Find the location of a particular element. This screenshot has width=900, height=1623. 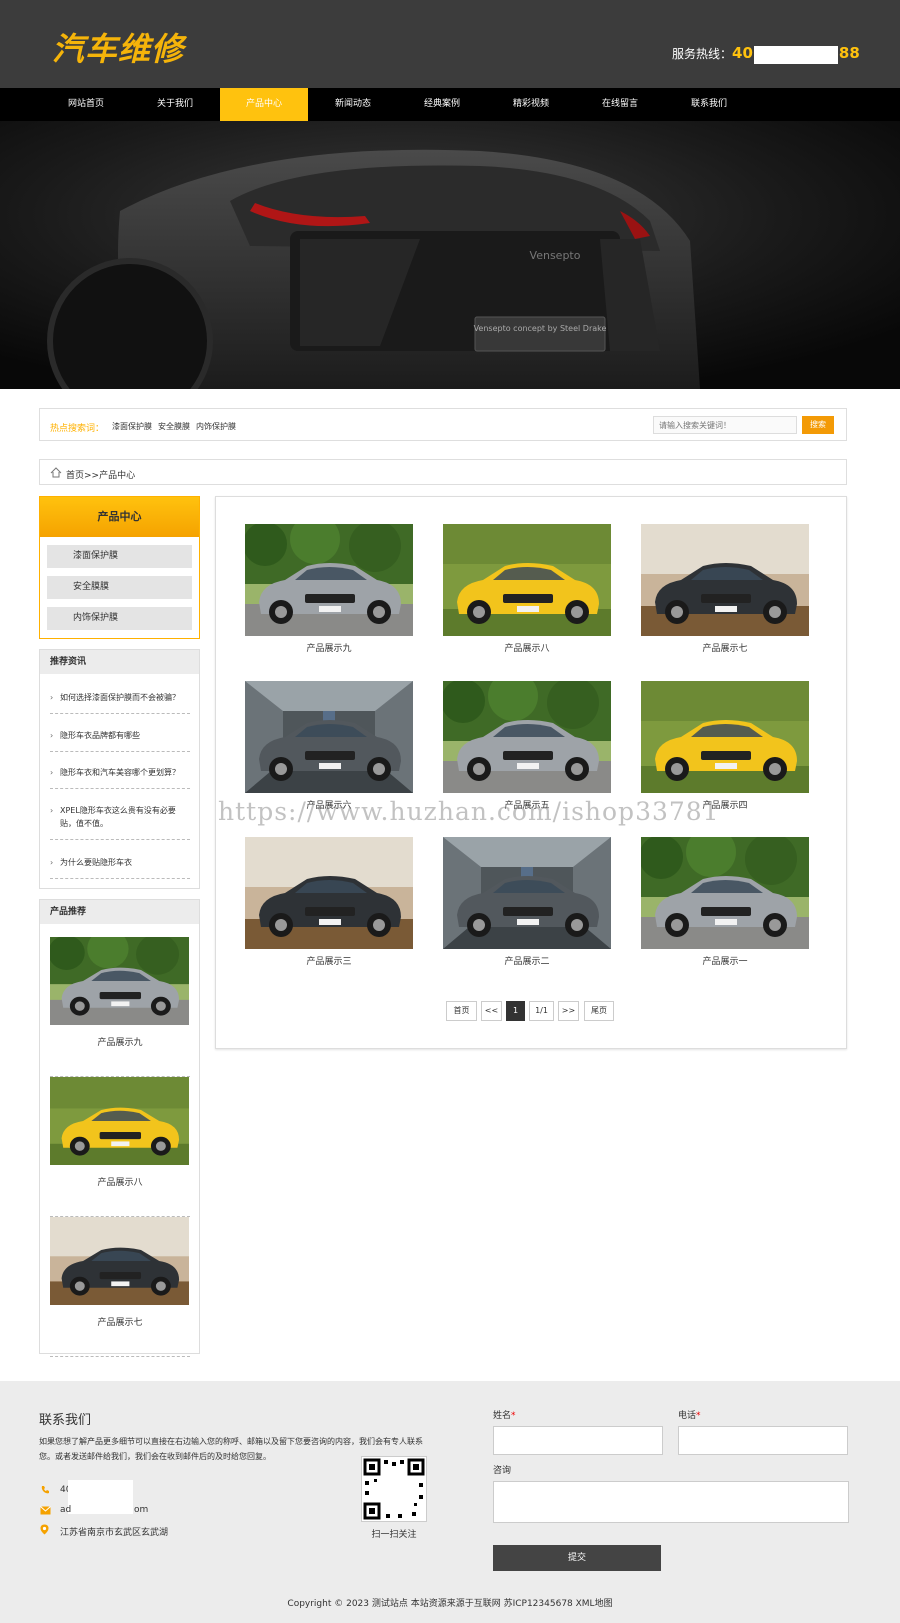

contact-email-prefix: ad is located at coordinates (66, 1510).